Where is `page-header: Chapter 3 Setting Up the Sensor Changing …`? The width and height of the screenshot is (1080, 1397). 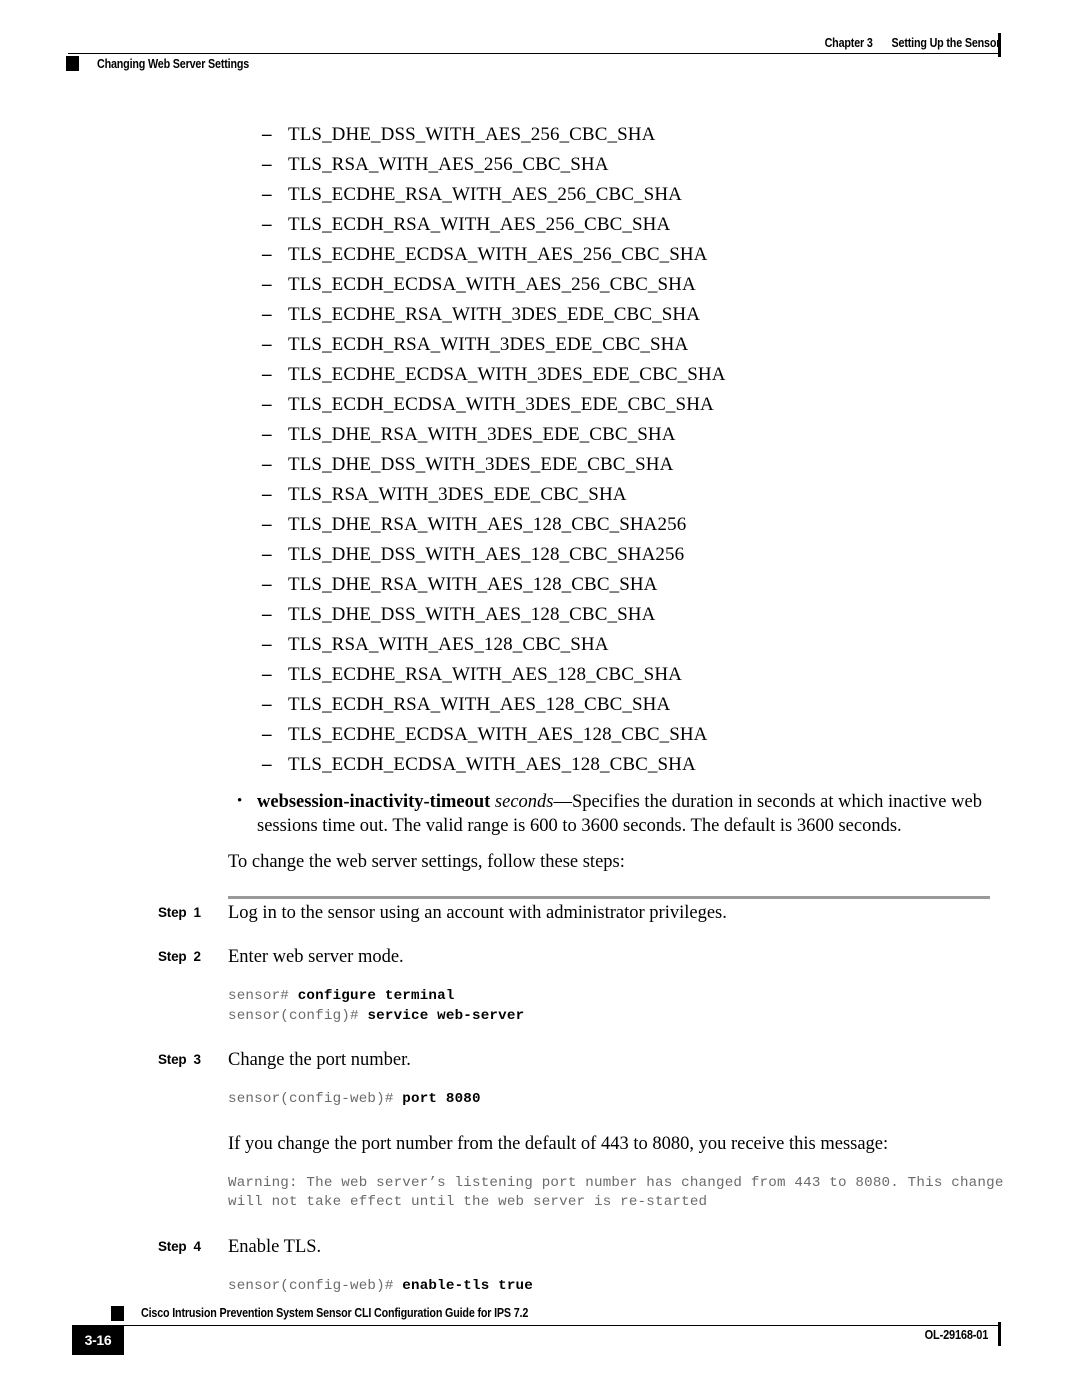
page-header: Chapter 3 Setting Up the Sensor Changing … is located at coordinates (540, 45).